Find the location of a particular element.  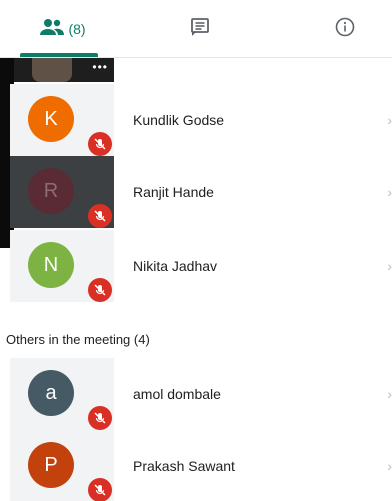

avatar: R is located at coordinates (51, 191).